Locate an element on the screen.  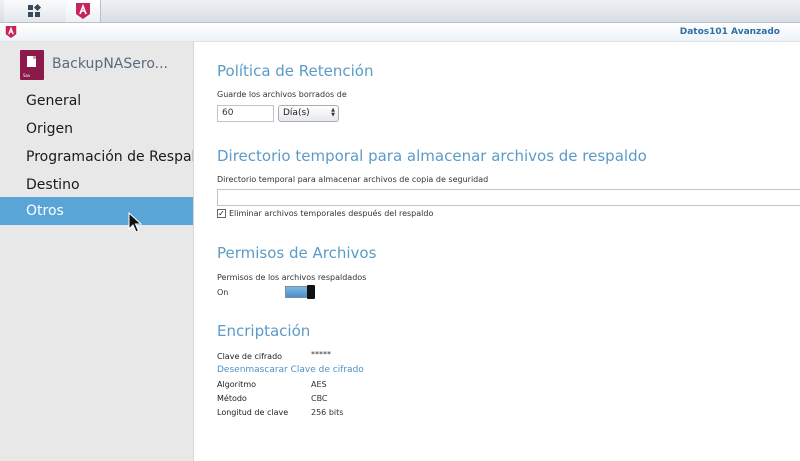
select-arrows-icon: ▲ ▼ is located at coordinates (333, 112).